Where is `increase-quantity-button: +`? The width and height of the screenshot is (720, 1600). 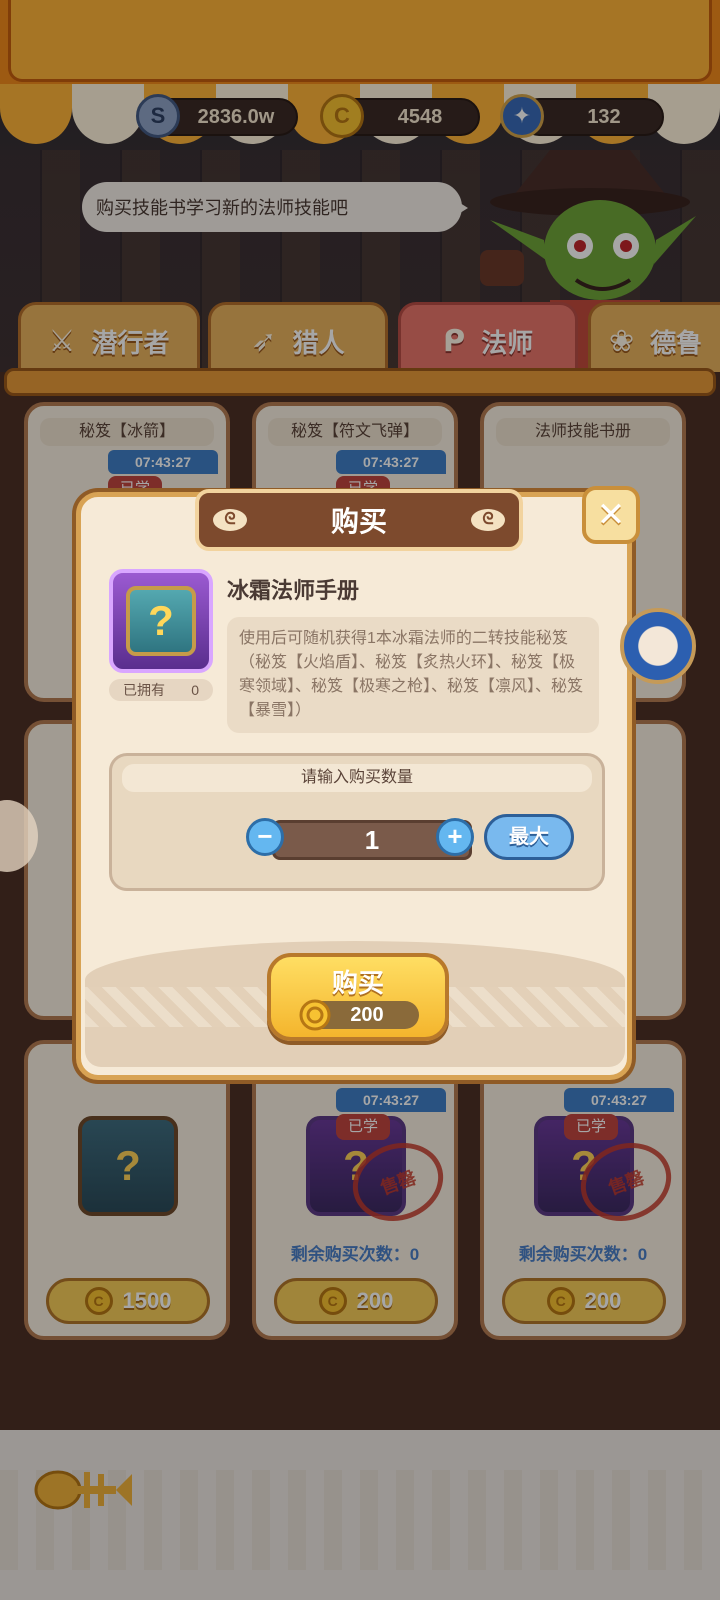 increase-quantity-button: + is located at coordinates (455, 837).